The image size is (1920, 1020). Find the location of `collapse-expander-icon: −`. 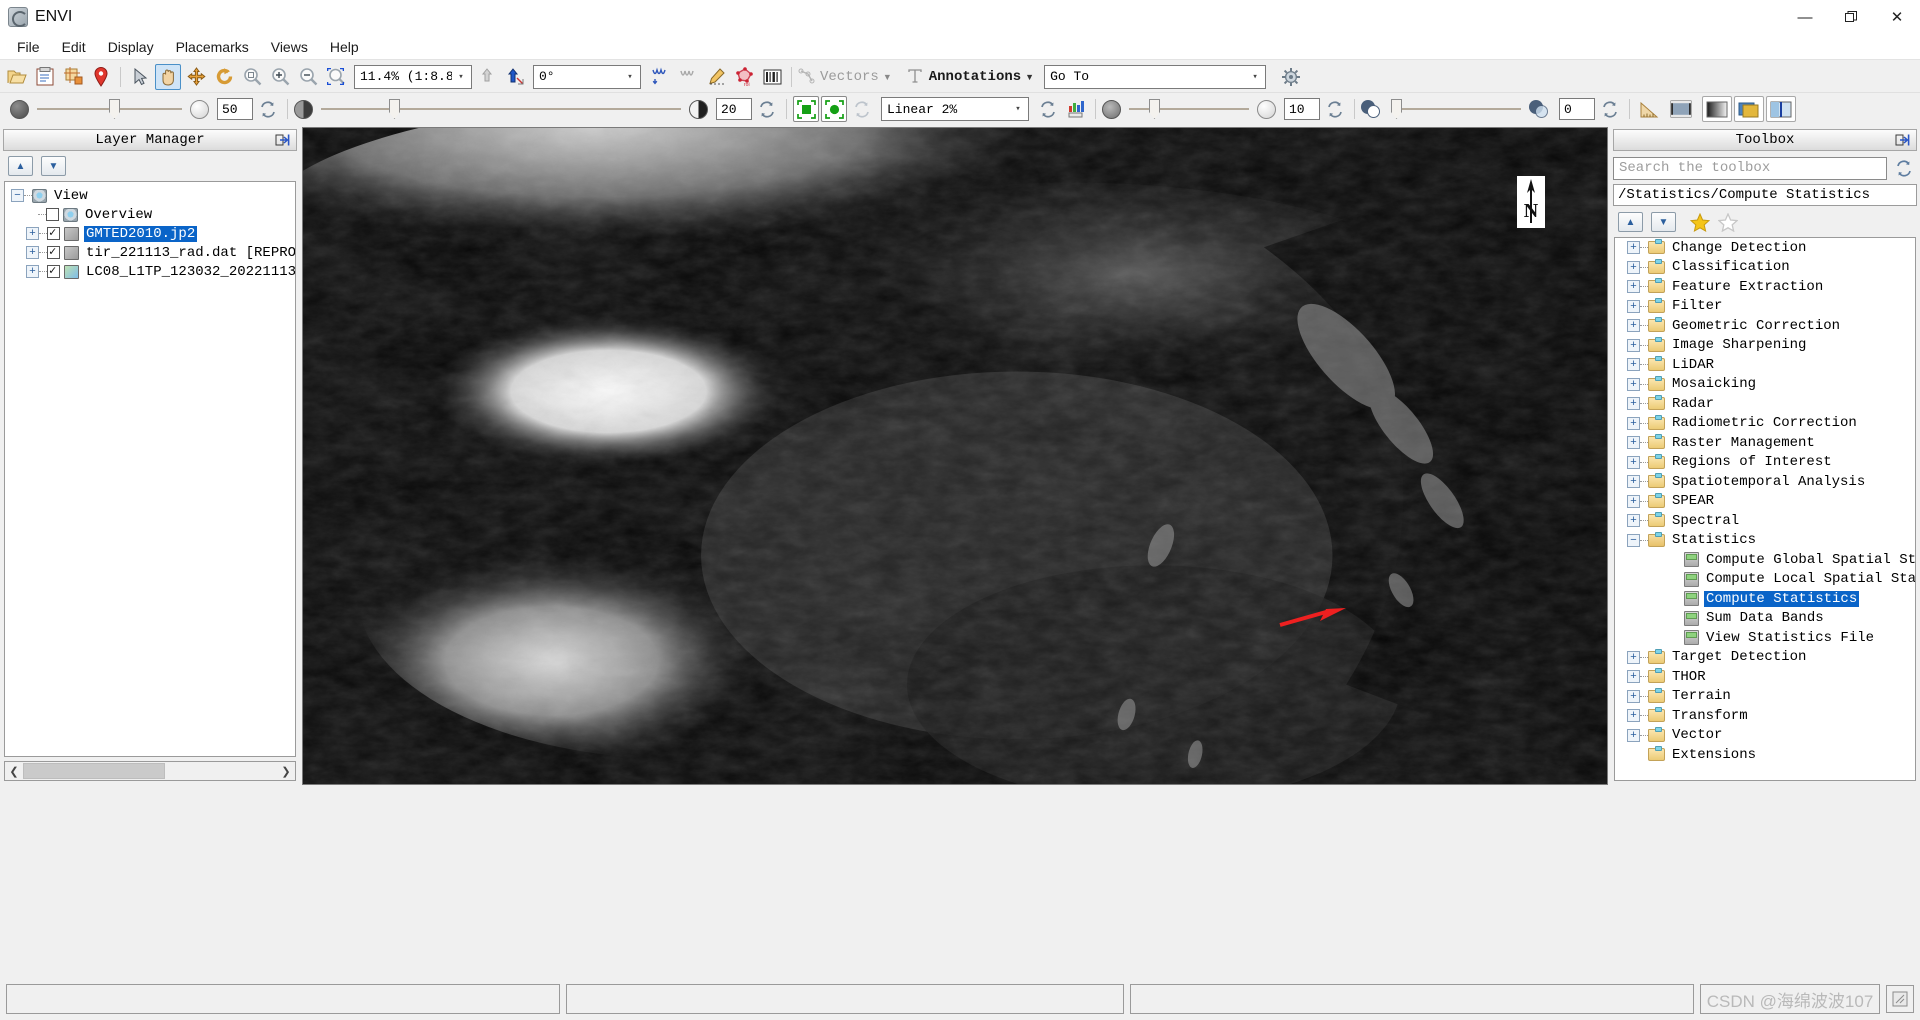

collapse-expander-icon: − is located at coordinates (17, 195).